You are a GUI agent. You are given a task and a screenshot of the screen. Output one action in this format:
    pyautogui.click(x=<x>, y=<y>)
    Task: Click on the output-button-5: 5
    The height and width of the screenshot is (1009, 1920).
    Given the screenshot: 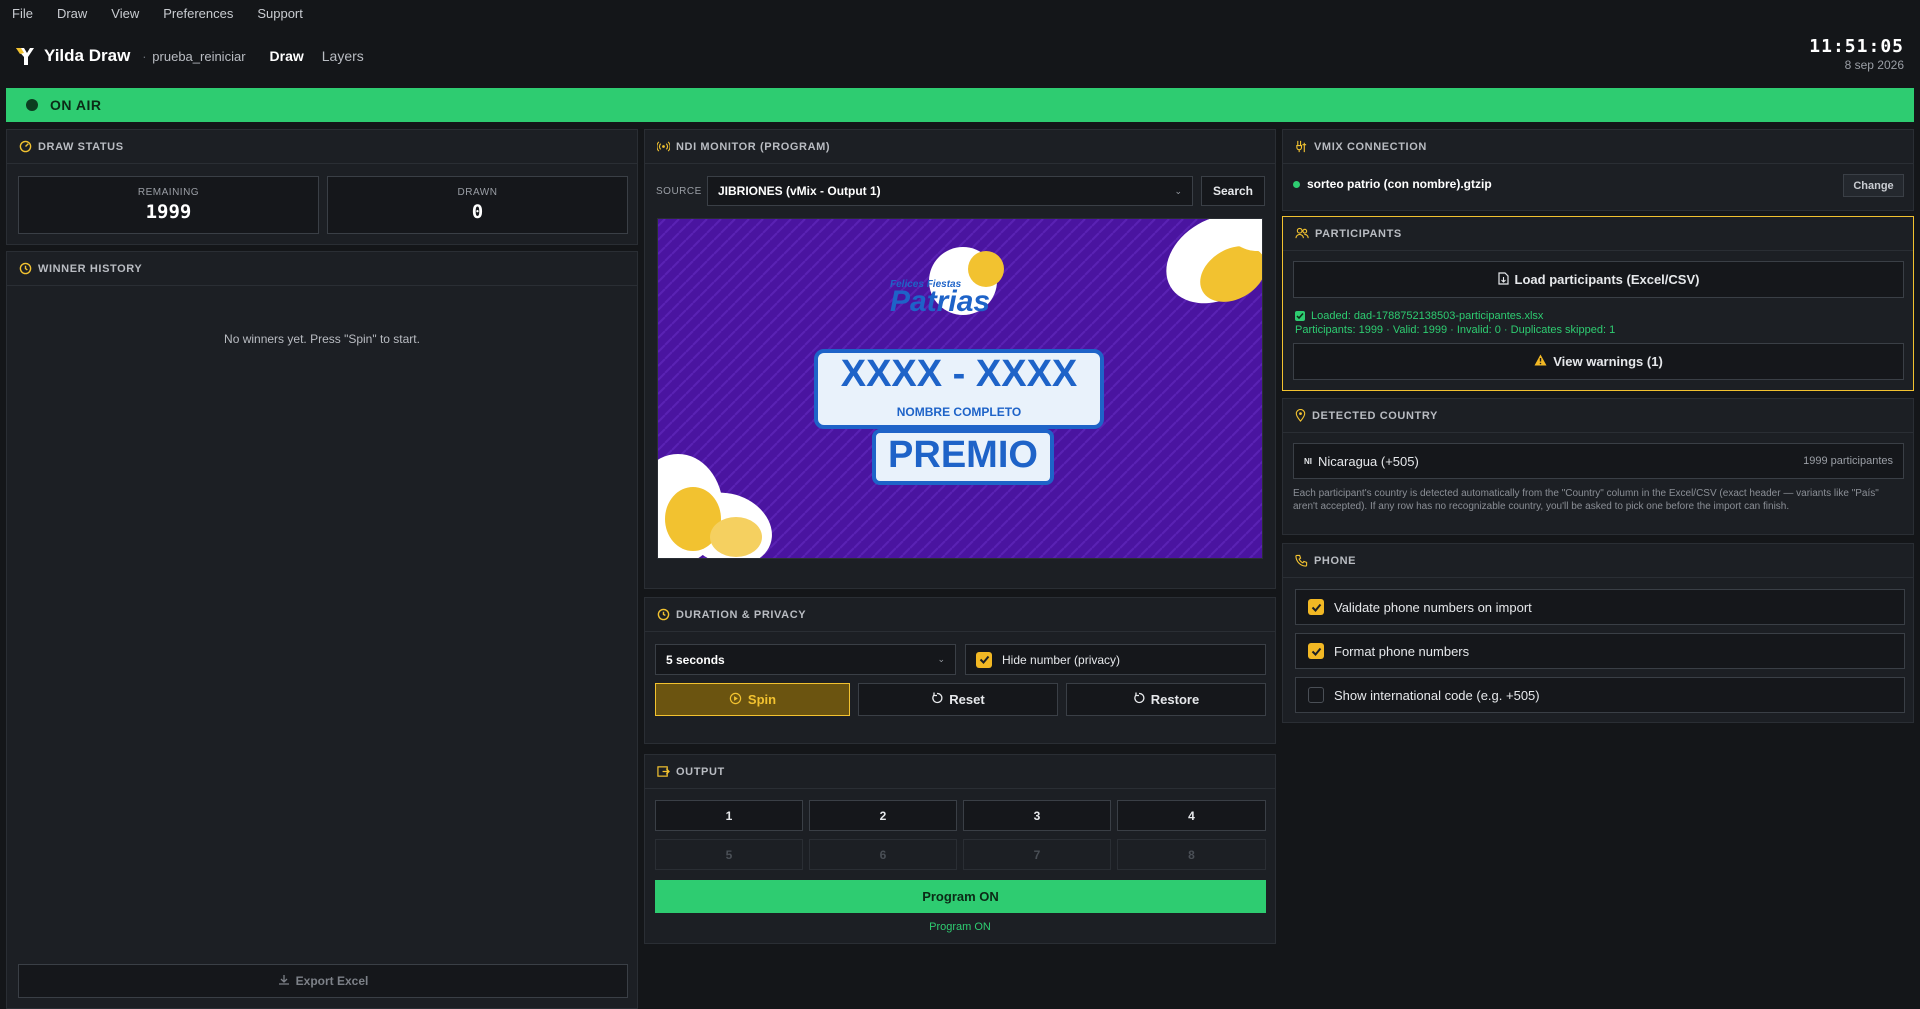 What is the action you would take?
    pyautogui.click(x=729, y=854)
    